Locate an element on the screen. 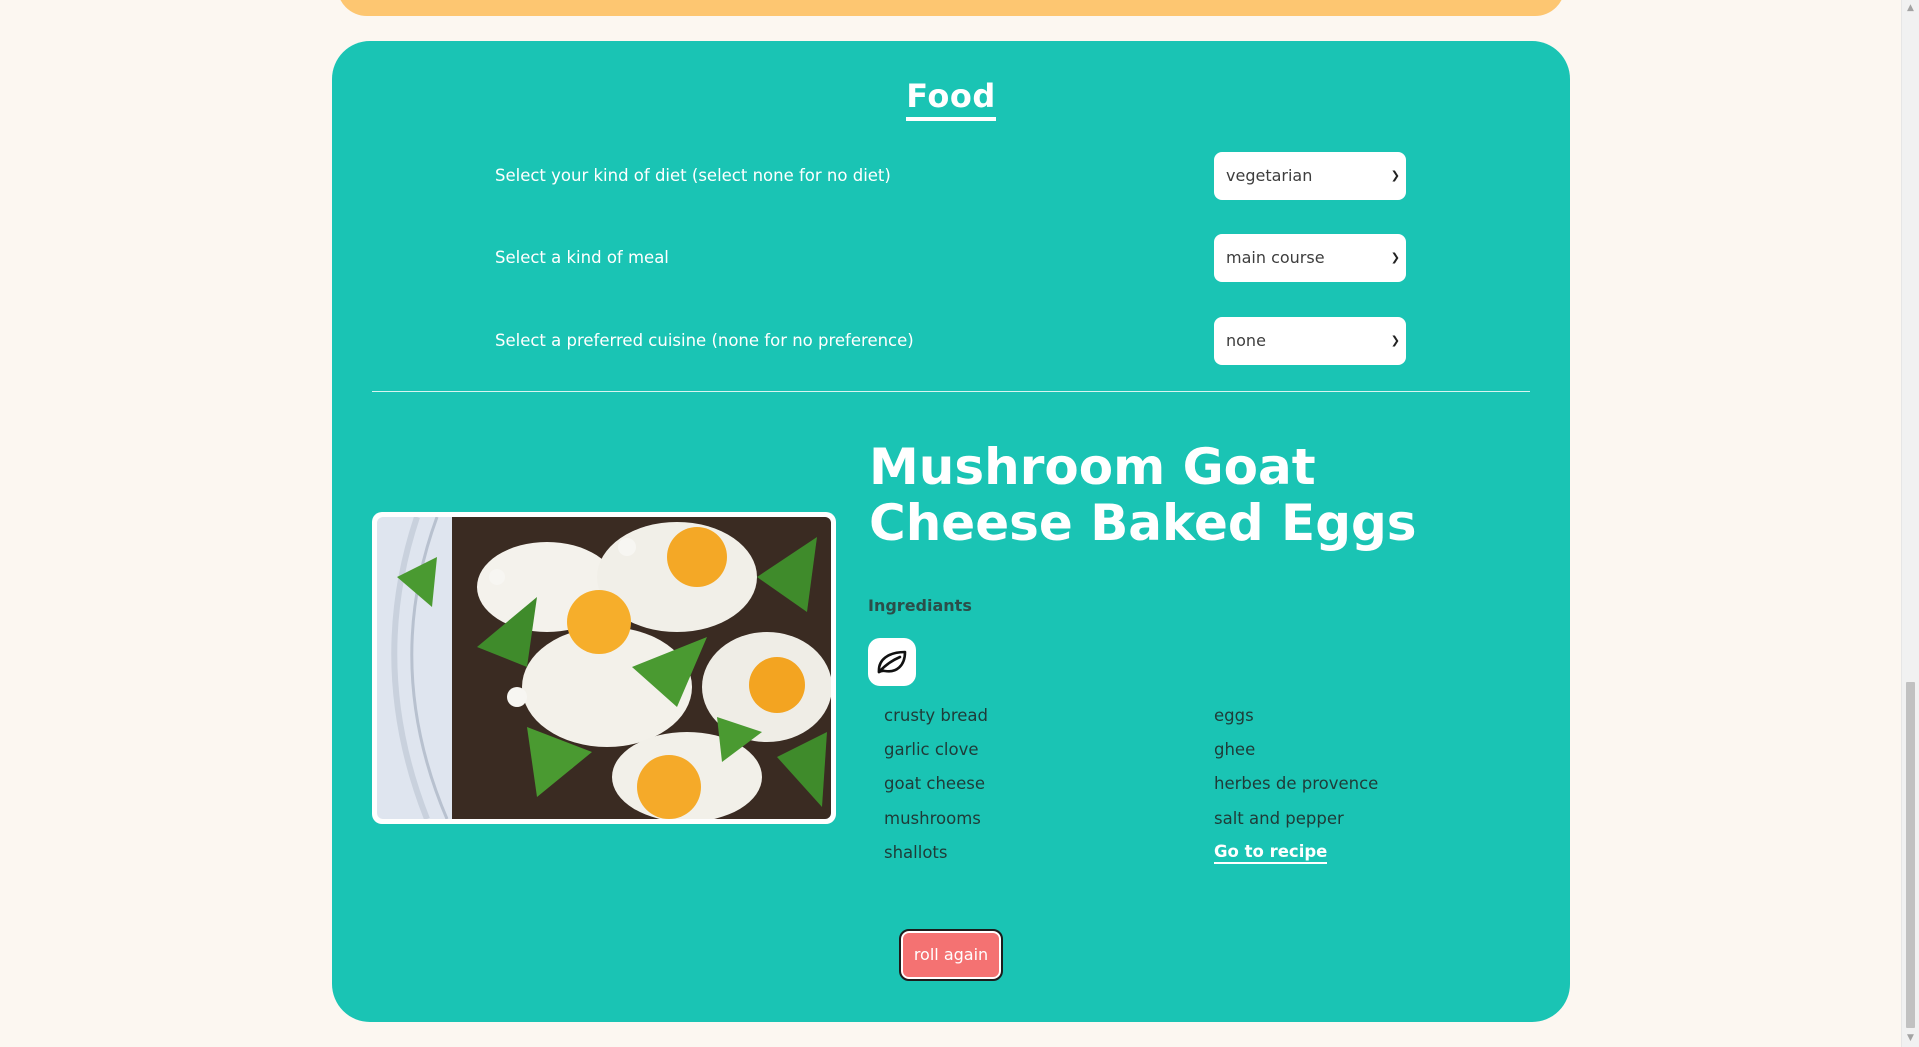 This screenshot has height=1047, width=1919. leaf-icon is located at coordinates (892, 662).